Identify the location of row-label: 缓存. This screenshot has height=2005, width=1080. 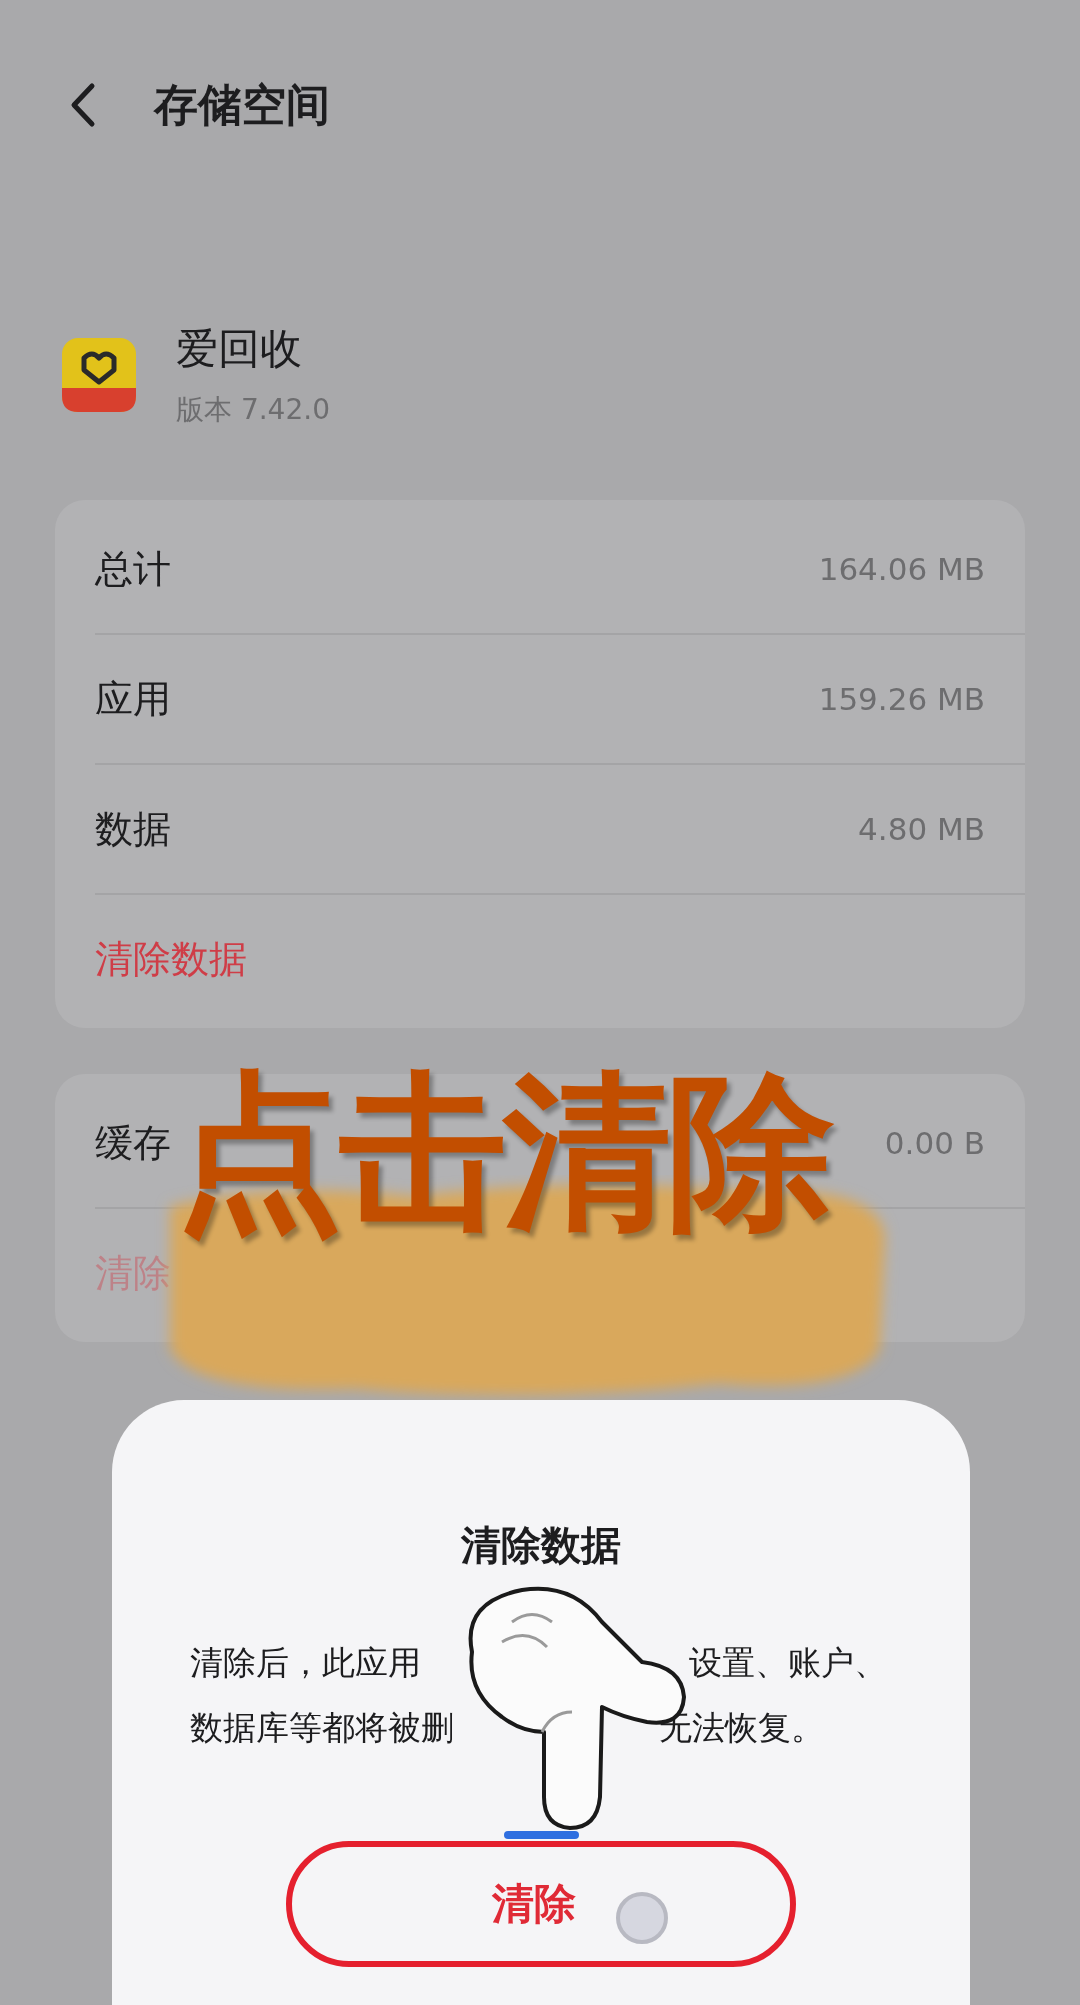
(133, 1143).